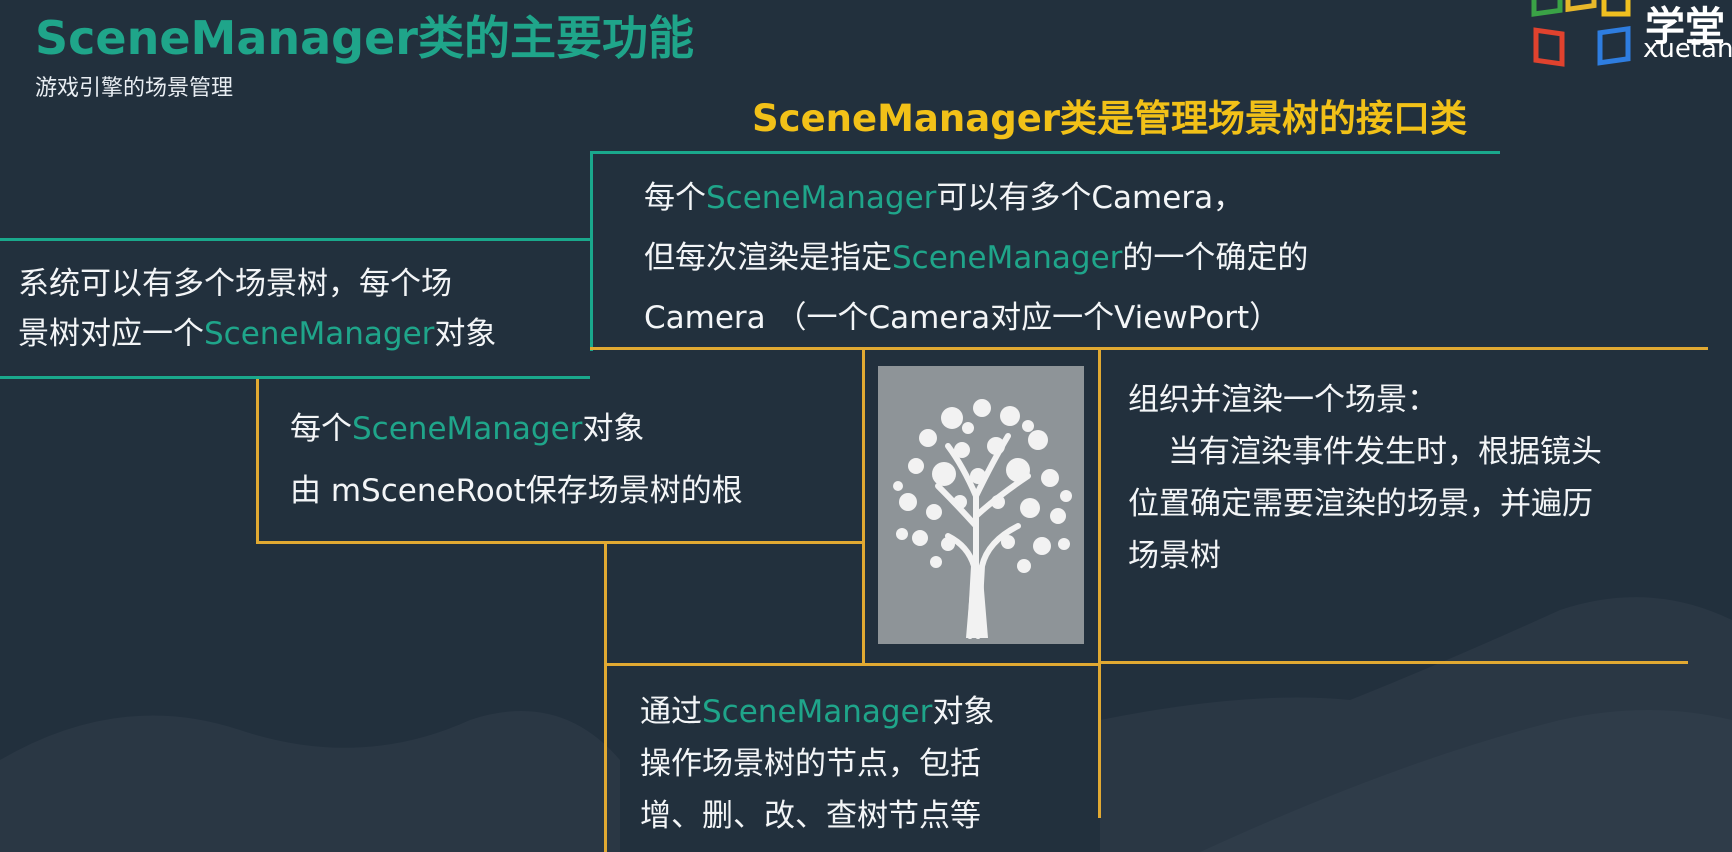 Image resolution: width=1732 pixels, height=852 pixels. I want to click on gold-line-nodes-left, so click(605, 696).